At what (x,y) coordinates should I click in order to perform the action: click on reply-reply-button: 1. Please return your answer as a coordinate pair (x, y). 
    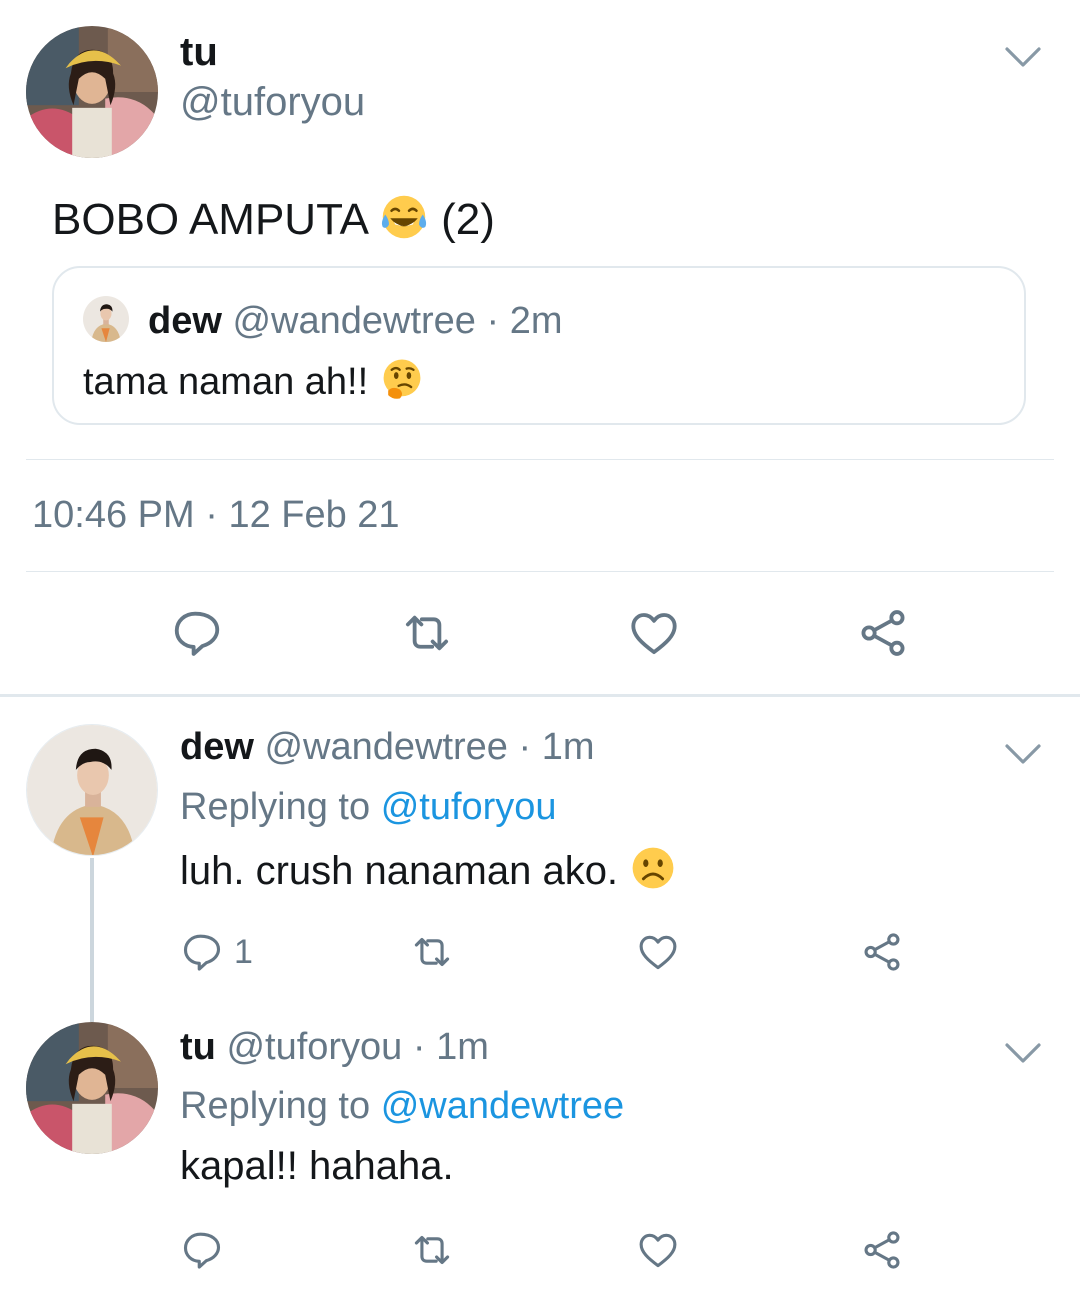
    Looking at the image, I should click on (216, 952).